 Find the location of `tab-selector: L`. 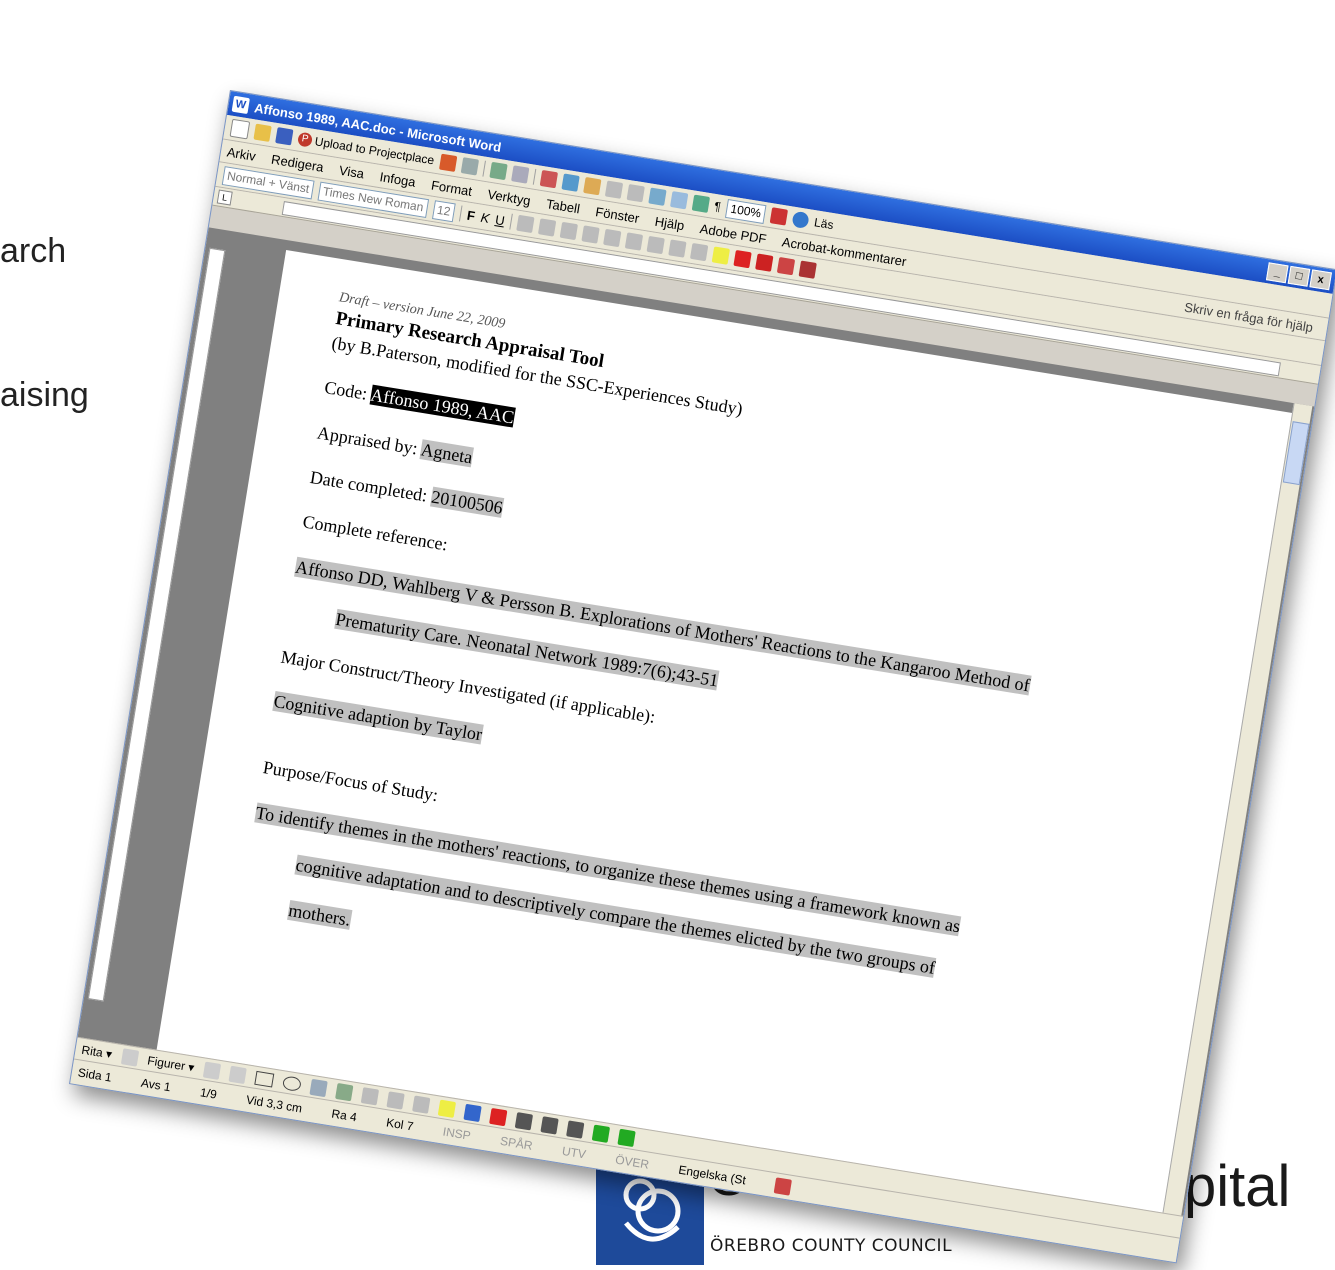

tab-selector: L is located at coordinates (224, 197).